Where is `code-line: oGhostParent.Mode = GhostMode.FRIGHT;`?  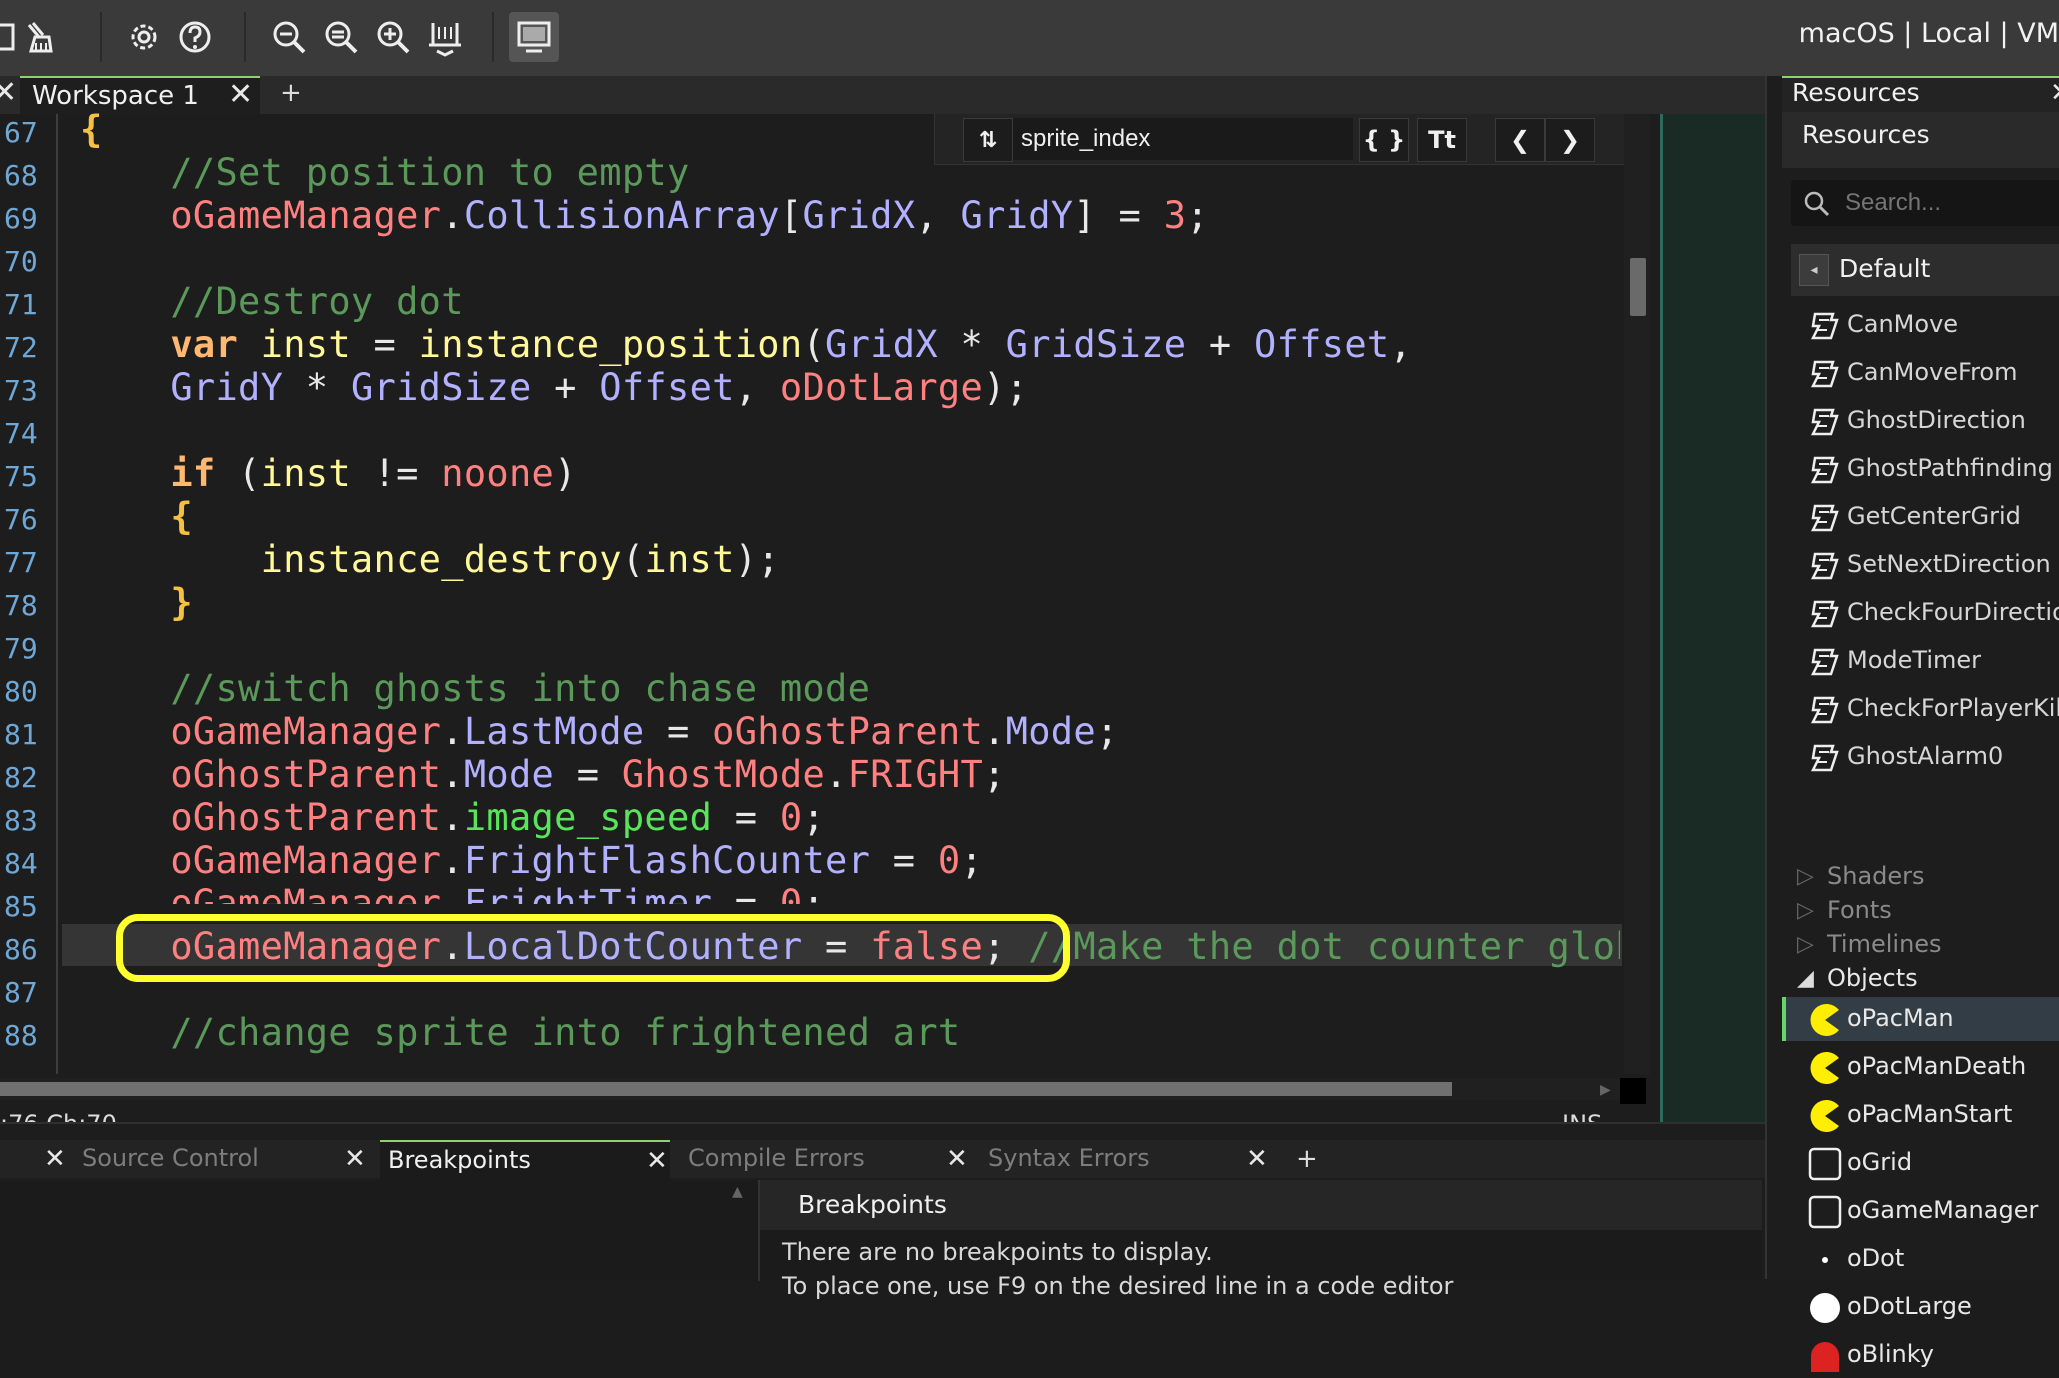
code-line: oGhostParent.Mode = GhostMode.FRIGHT; is located at coordinates (543, 774).